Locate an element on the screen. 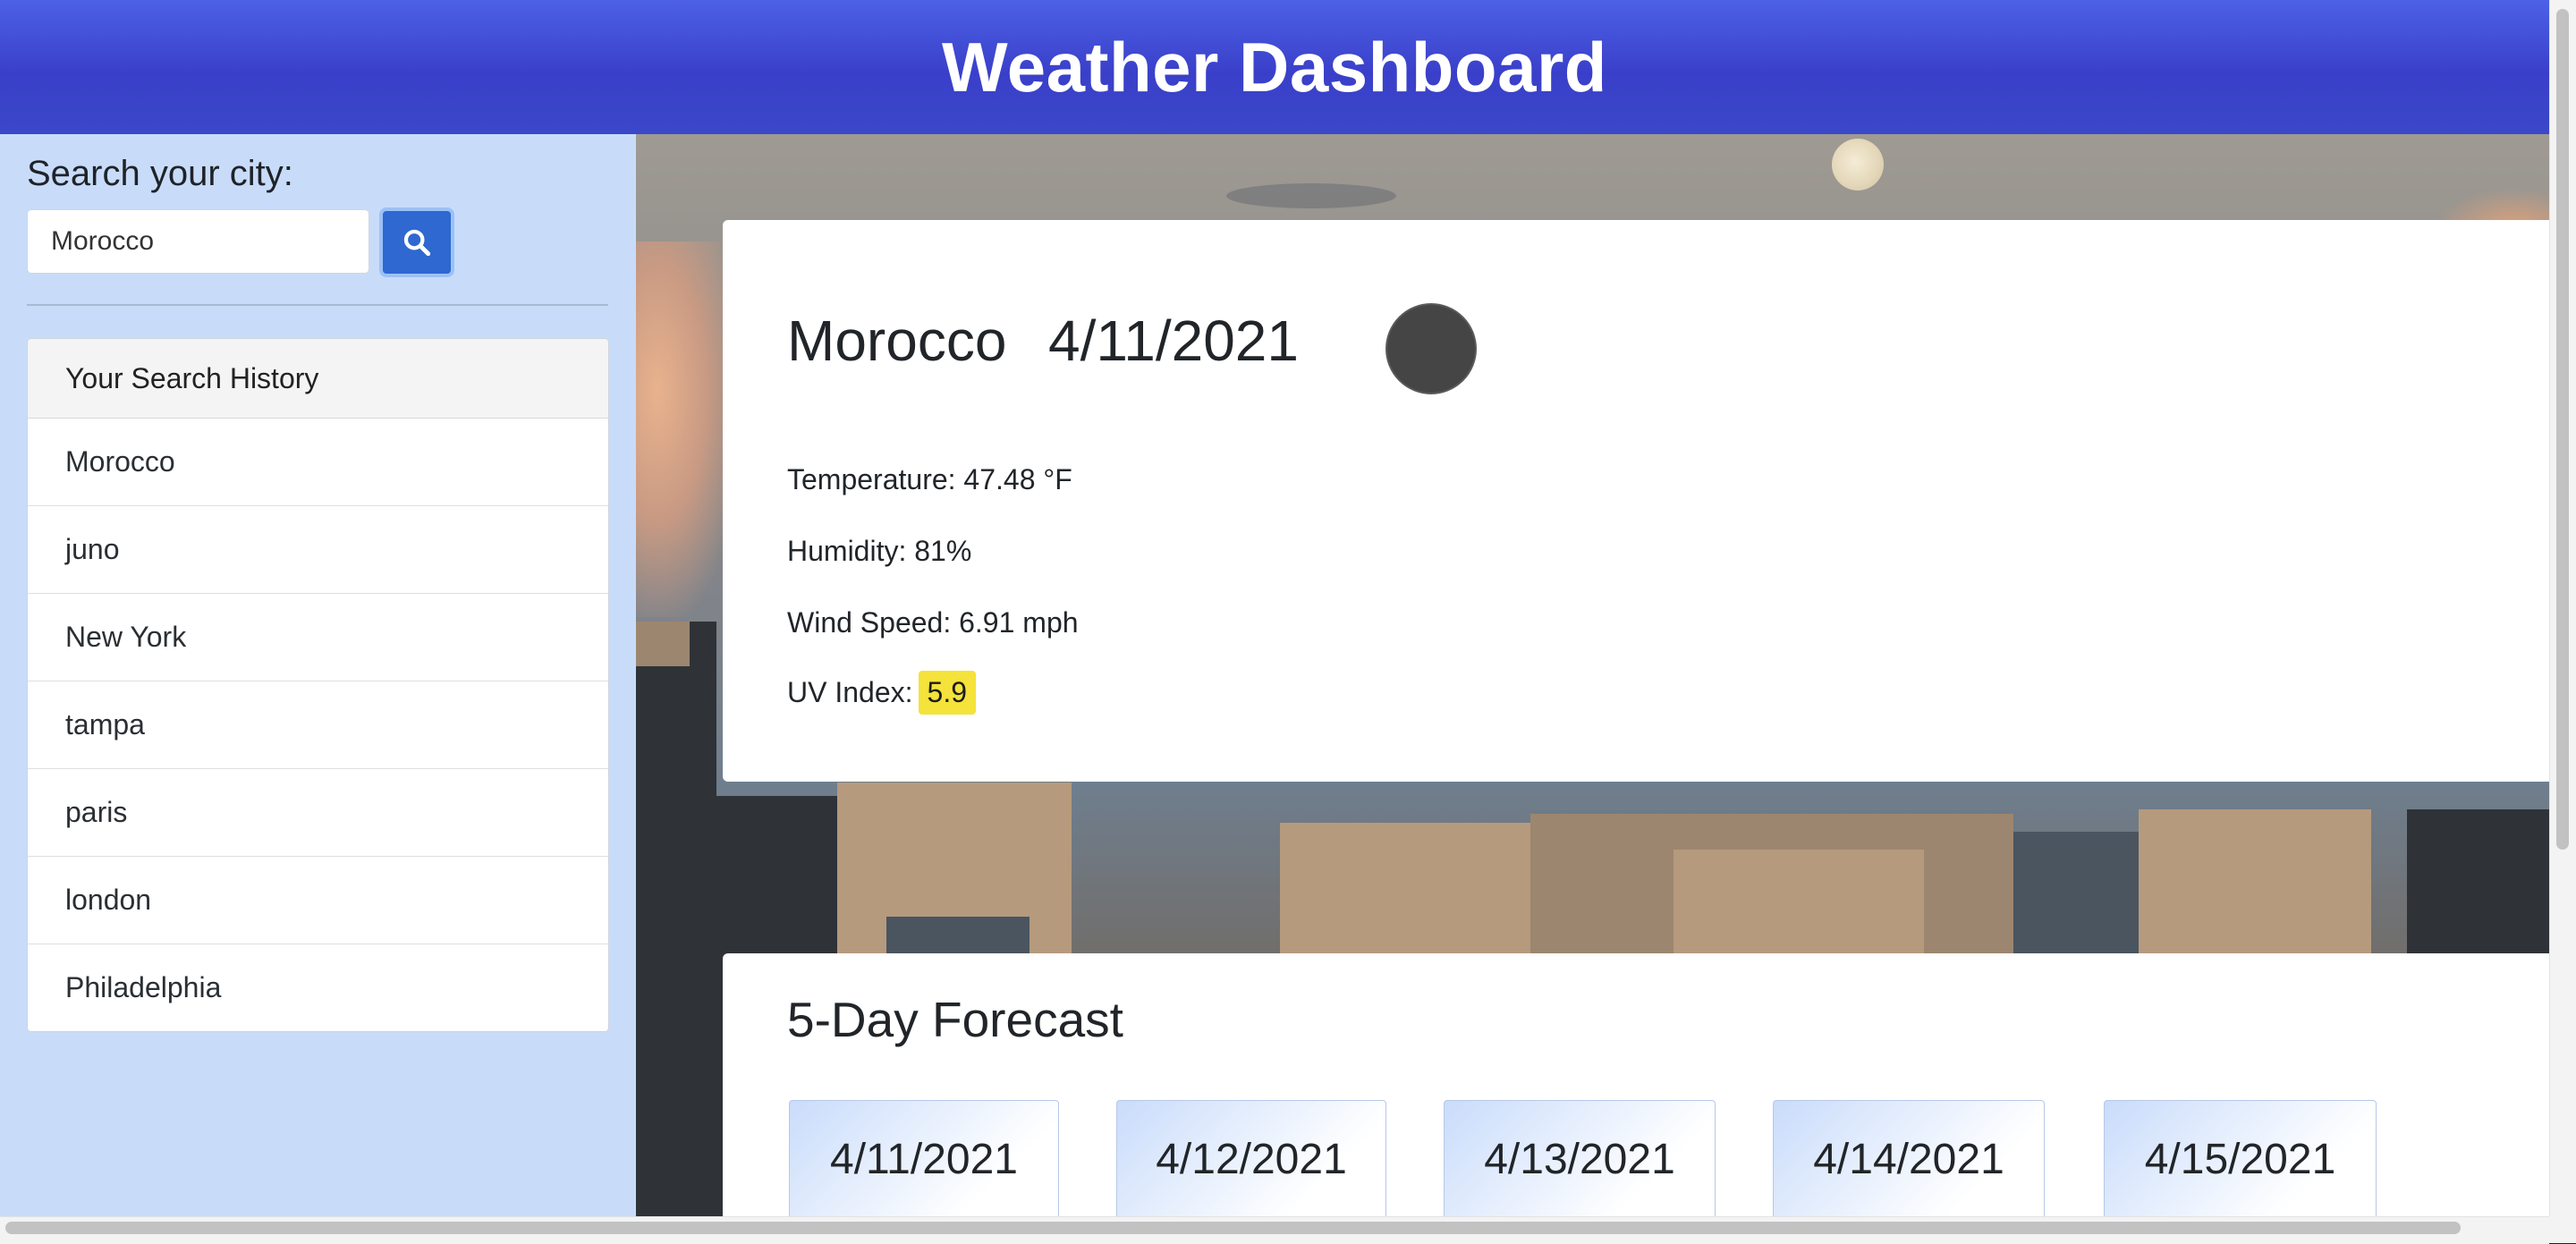 The width and height of the screenshot is (2576, 1244). search-icon is located at coordinates (417, 243).